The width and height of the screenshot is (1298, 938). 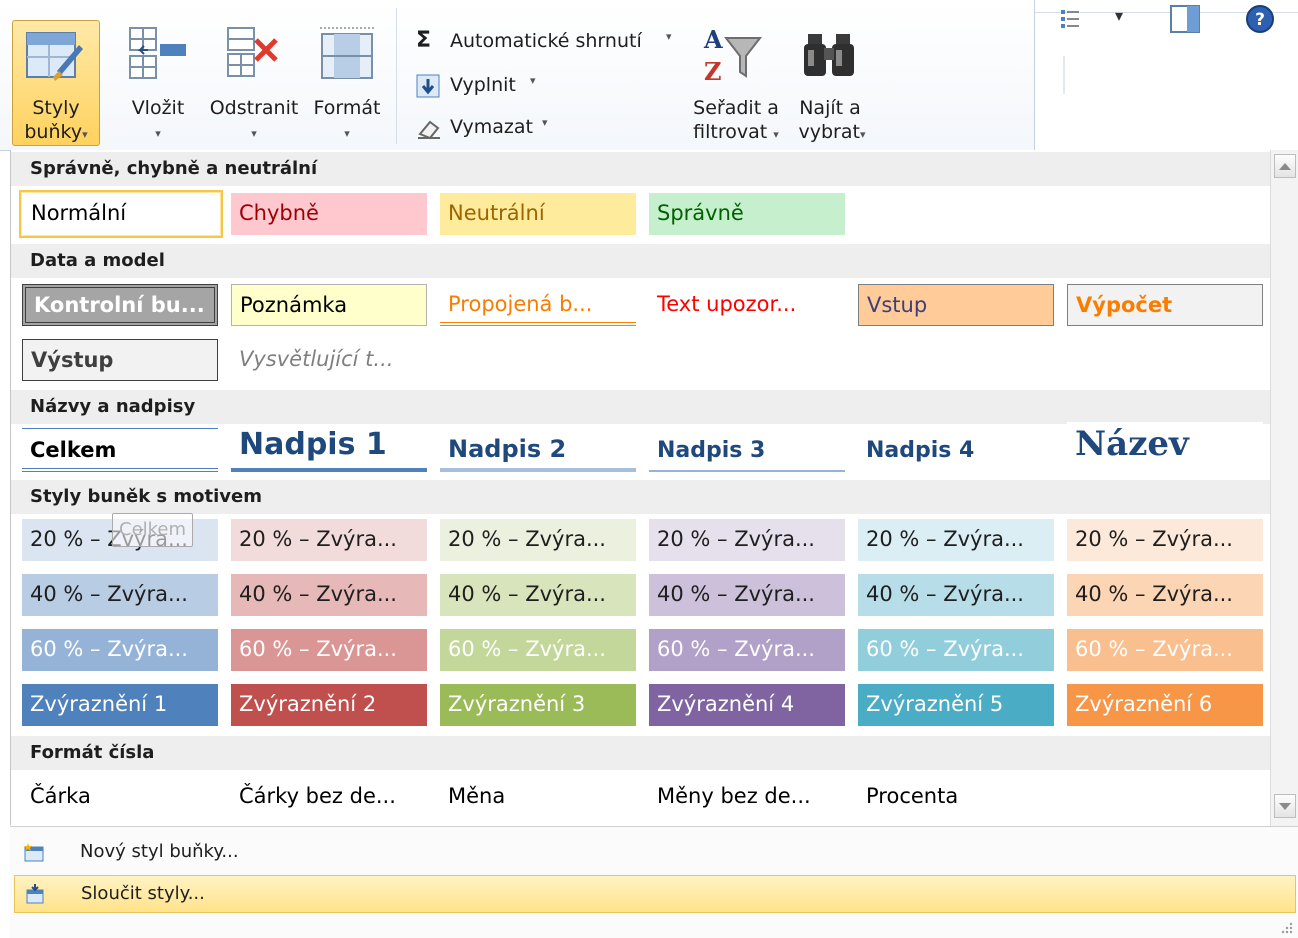 I want to click on find-select-label-2: vybrat▾, so click(x=832, y=132).